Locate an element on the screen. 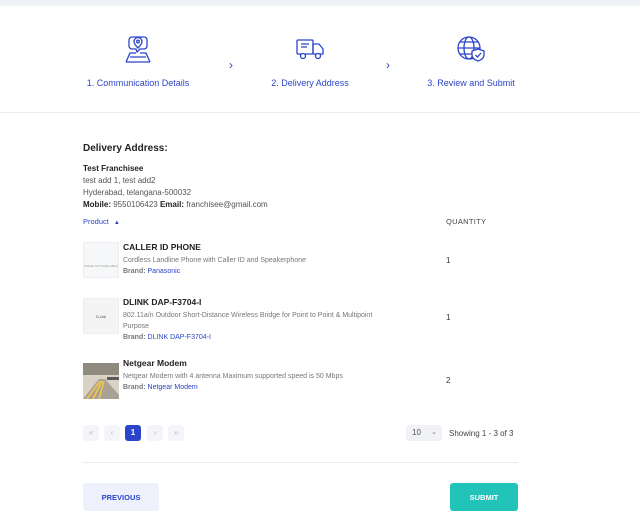 This screenshot has height=532, width=640. step-delivery-address: 2. Delivery Address is located at coordinates (310, 60).